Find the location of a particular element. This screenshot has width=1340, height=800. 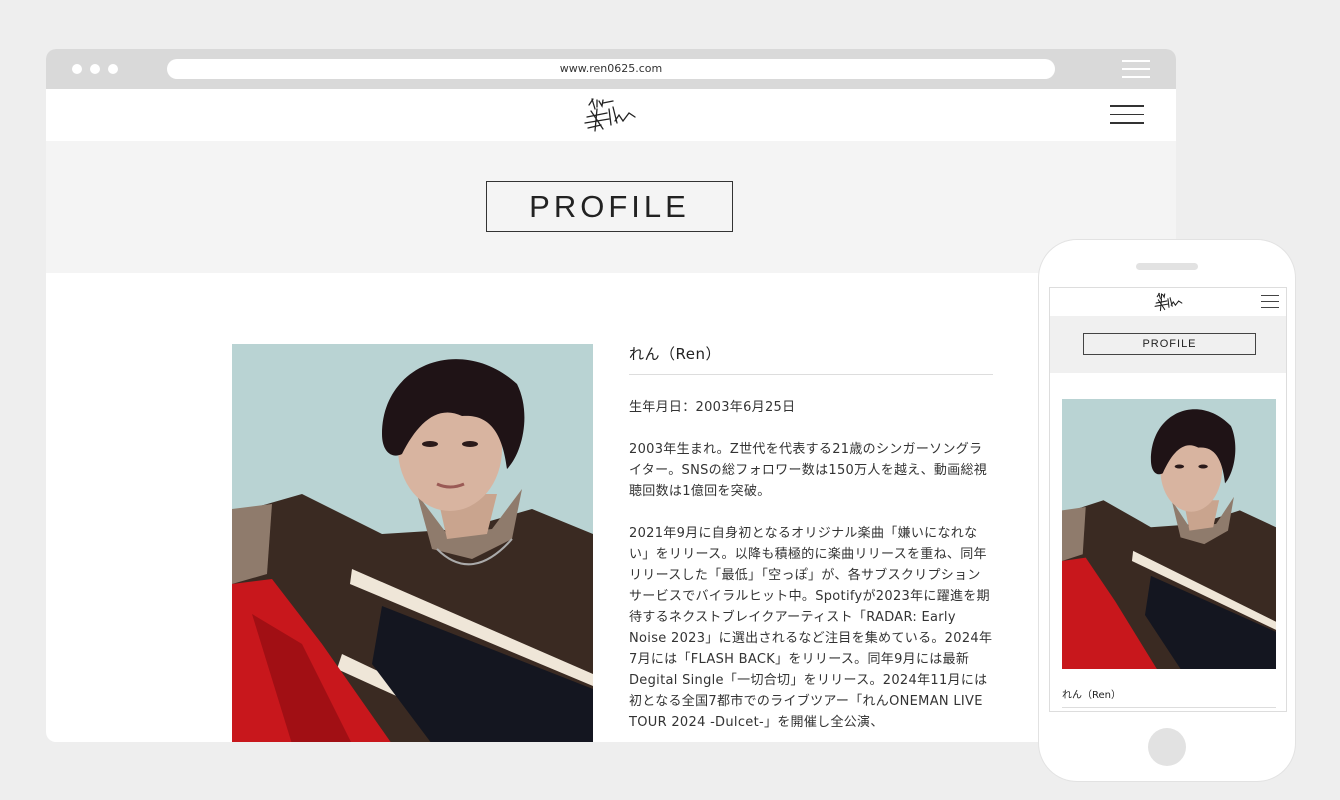

mobile-phone-mockup: PROFILE れん（Ren） is located at coordinates (1167, 510).